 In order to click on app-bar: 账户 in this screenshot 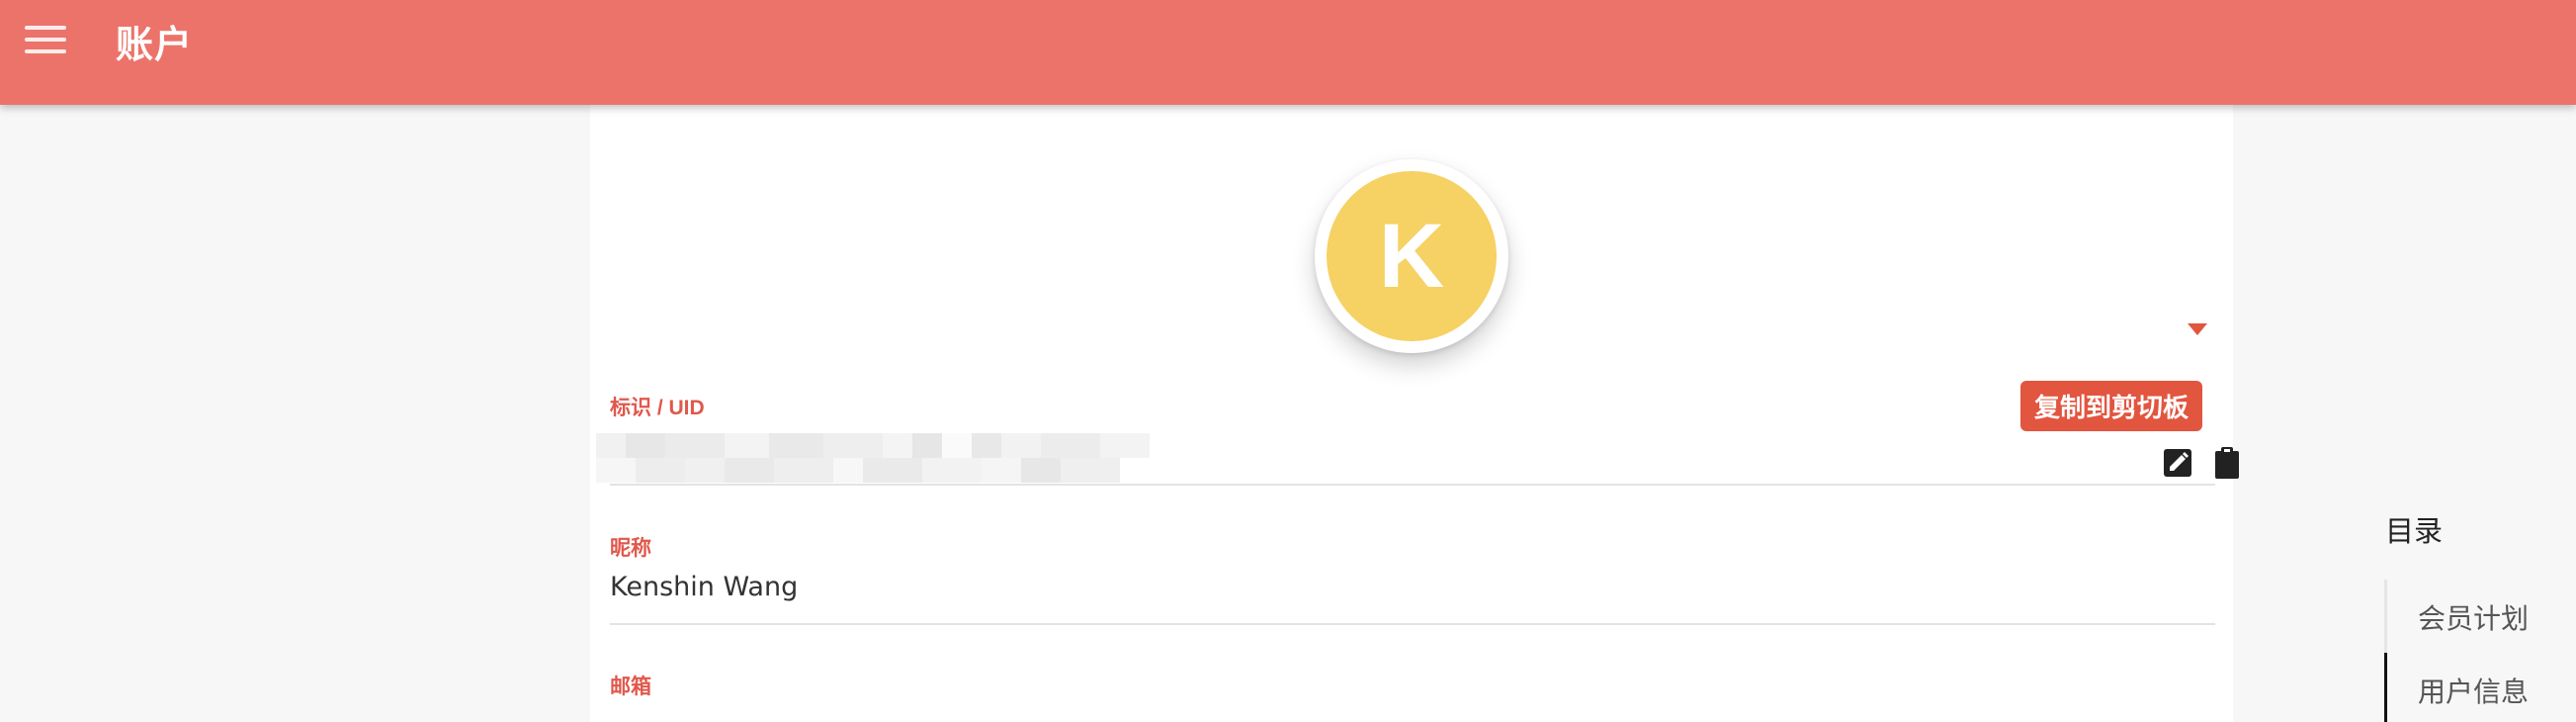, I will do `click(1288, 52)`.